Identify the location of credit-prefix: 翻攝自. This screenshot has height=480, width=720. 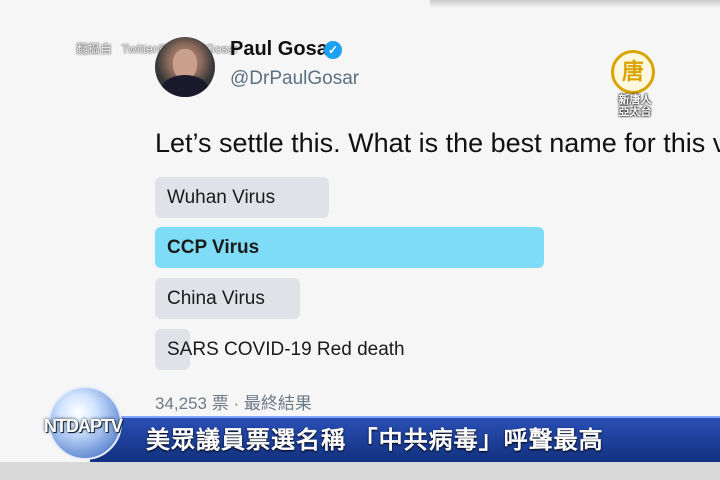
(94, 49).